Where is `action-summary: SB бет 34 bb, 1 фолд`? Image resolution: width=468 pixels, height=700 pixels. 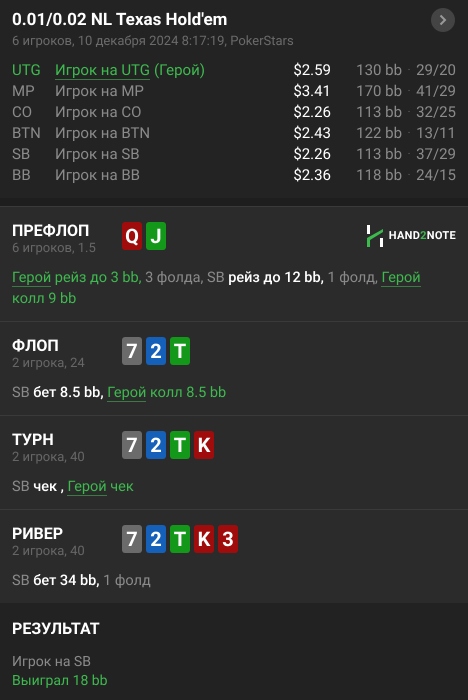 action-summary: SB бет 34 bb, 1 фолд is located at coordinates (82, 581).